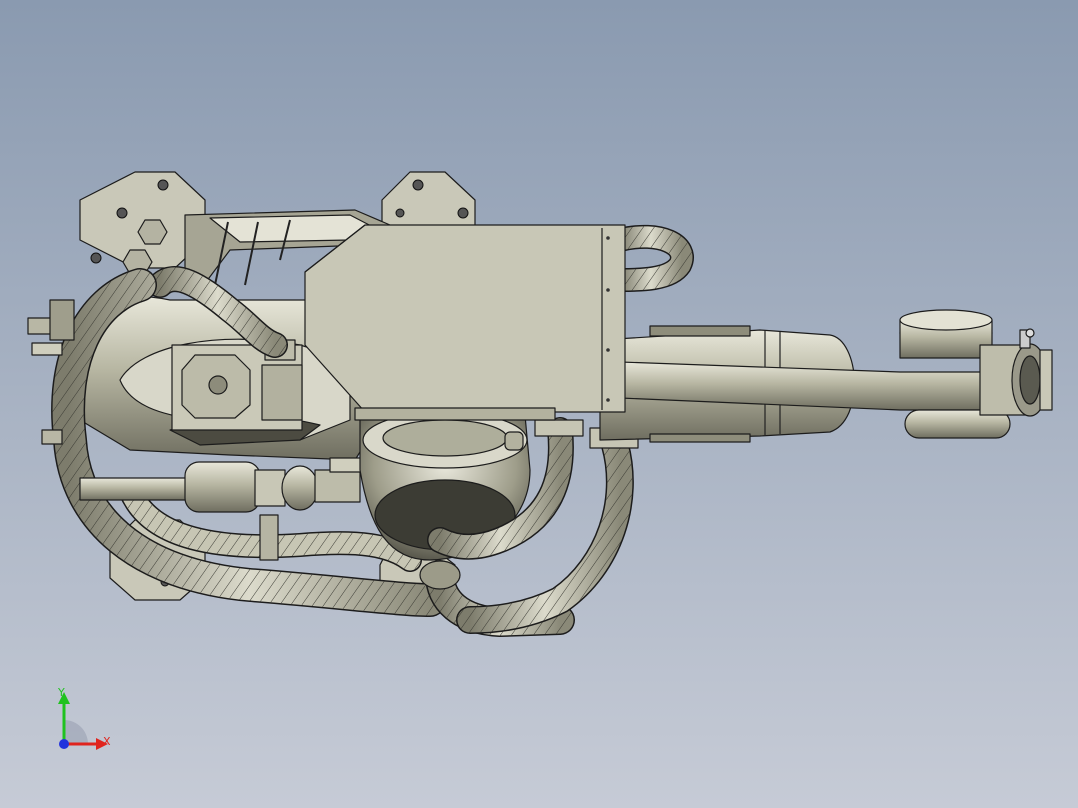  I want to click on motor-shaft, so click(218, 385).